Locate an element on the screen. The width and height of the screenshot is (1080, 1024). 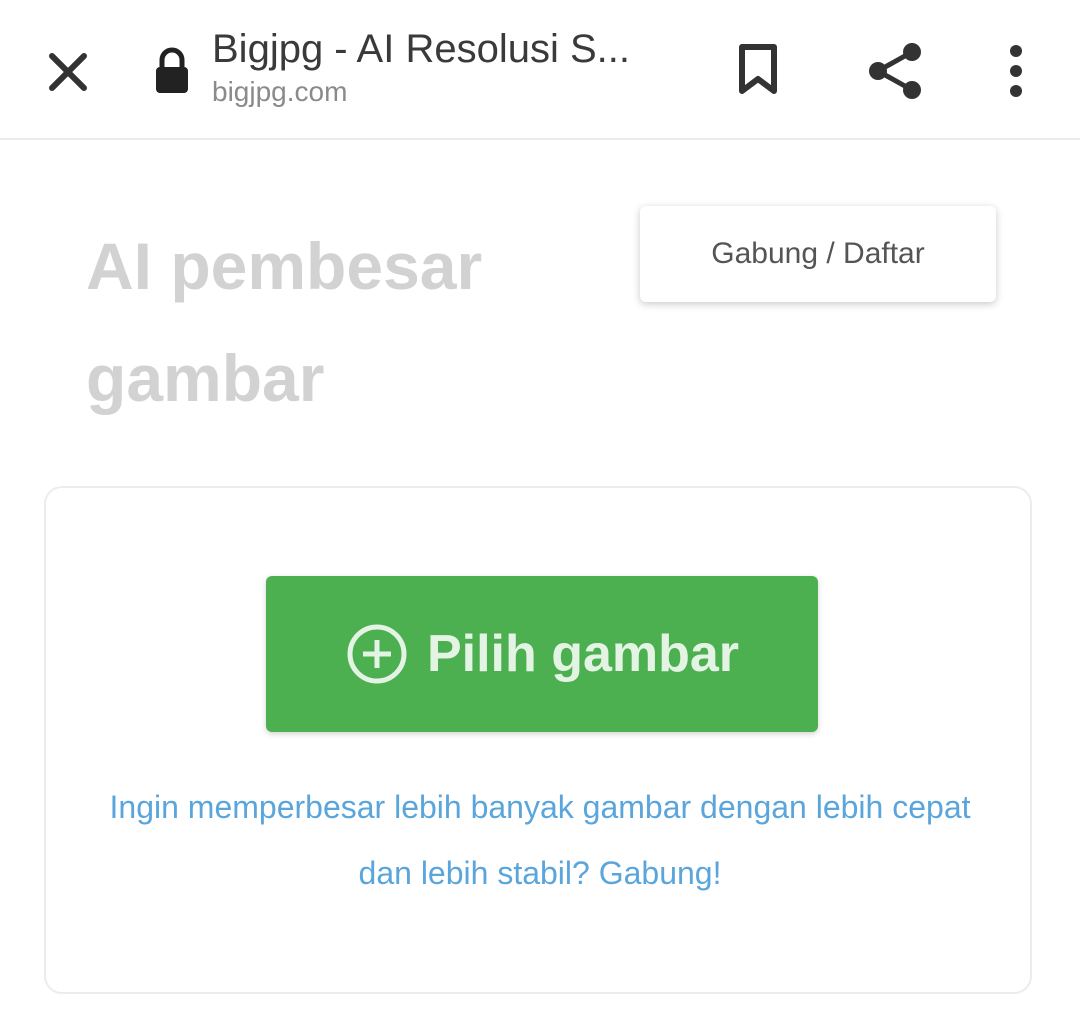
share-button is located at coordinates (895, 71).